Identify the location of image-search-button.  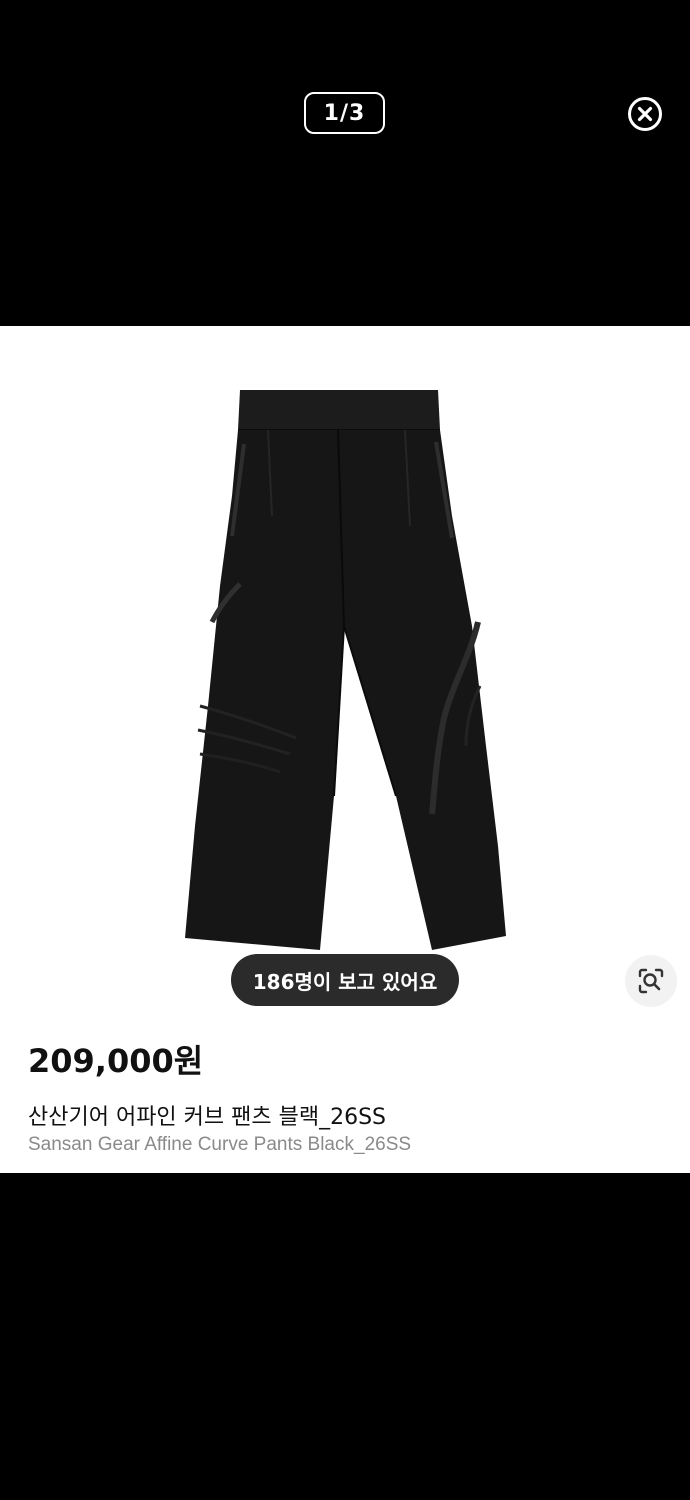
(651, 981).